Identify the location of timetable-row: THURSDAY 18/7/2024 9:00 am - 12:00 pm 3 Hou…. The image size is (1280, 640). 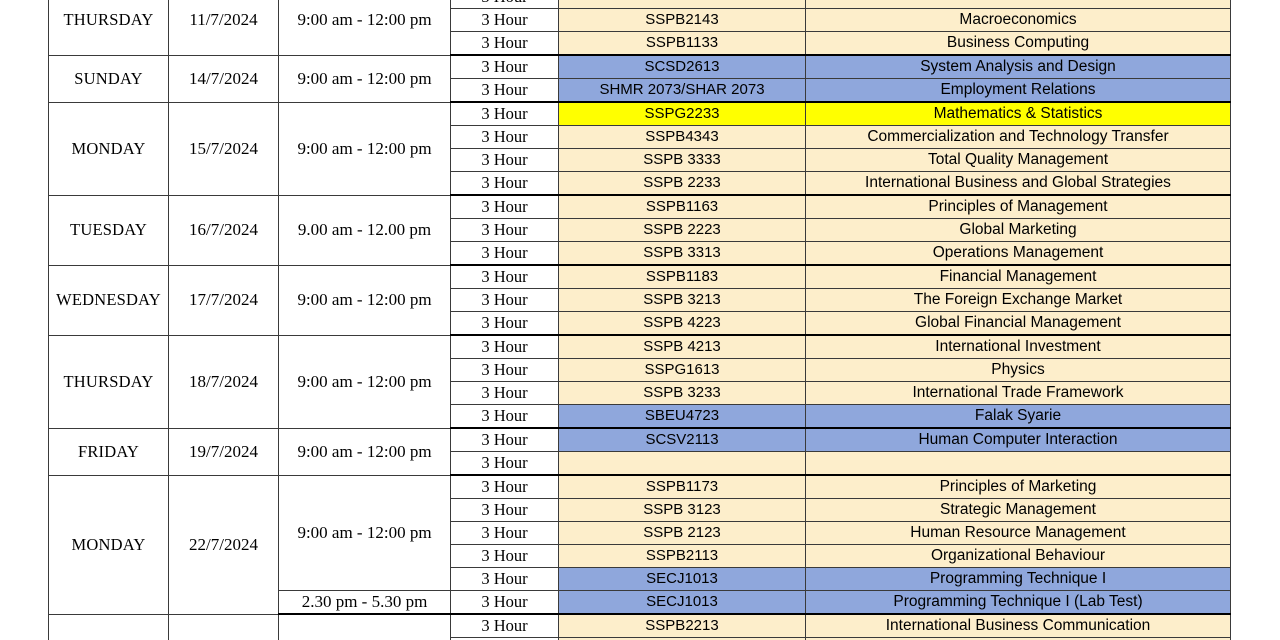
(639, 381).